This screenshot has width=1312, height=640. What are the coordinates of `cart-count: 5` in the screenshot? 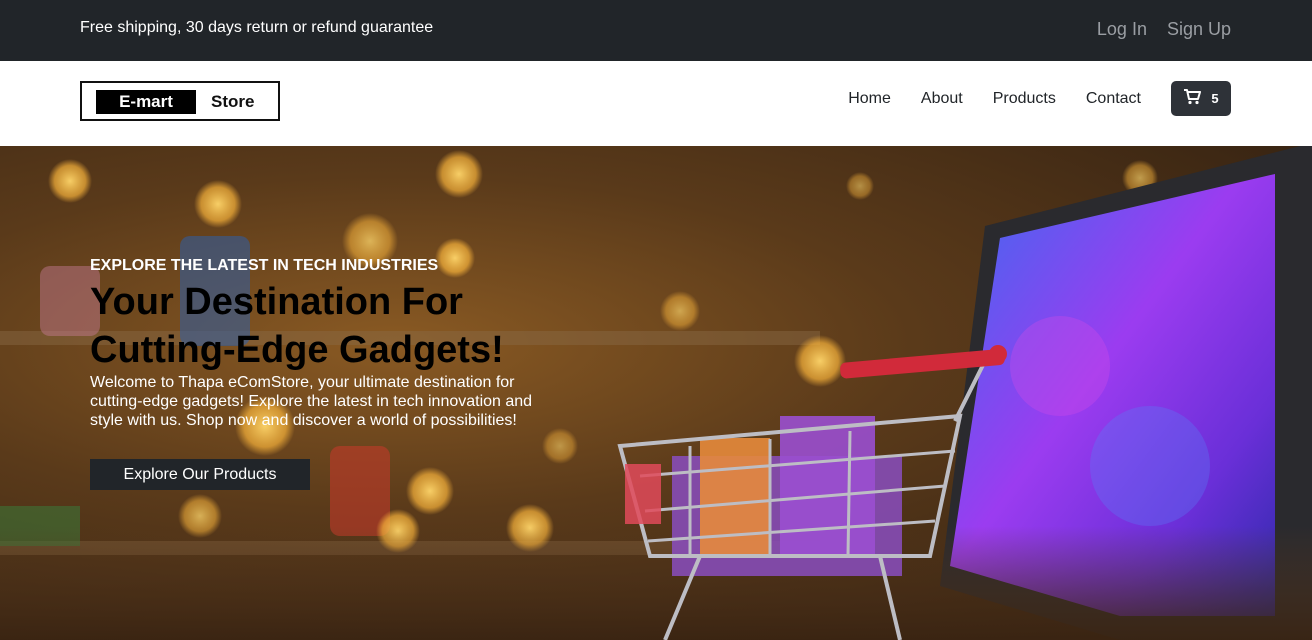 It's located at (1215, 98).